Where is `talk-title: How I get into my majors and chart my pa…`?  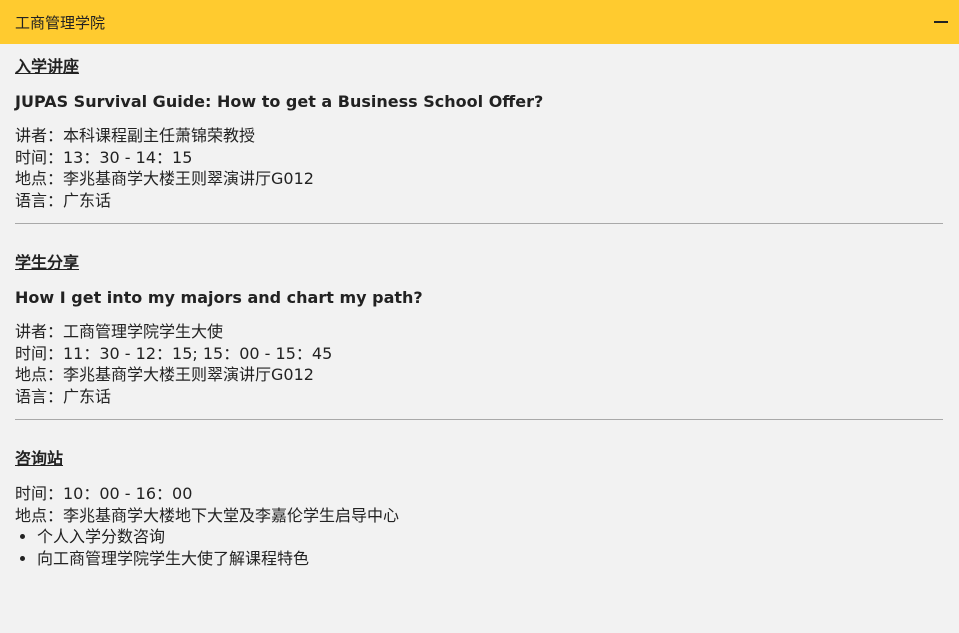 talk-title: How I get into my majors and chart my pa… is located at coordinates (219, 297).